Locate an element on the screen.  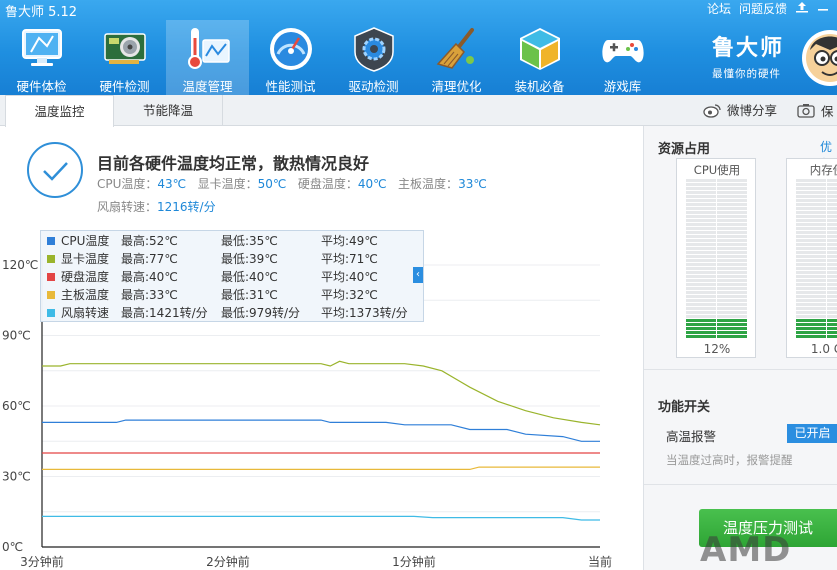
brand-name: 鲁大师 is located at coordinates (748, 48).